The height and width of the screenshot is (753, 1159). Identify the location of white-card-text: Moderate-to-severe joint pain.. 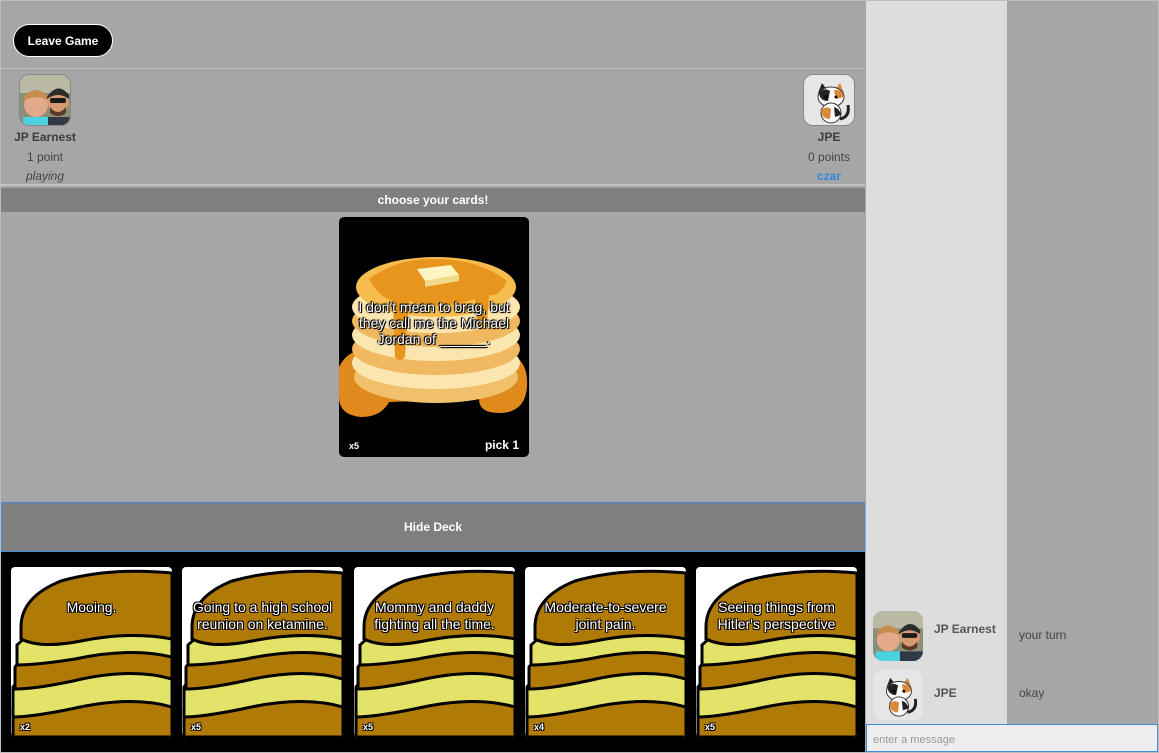
(605, 615).